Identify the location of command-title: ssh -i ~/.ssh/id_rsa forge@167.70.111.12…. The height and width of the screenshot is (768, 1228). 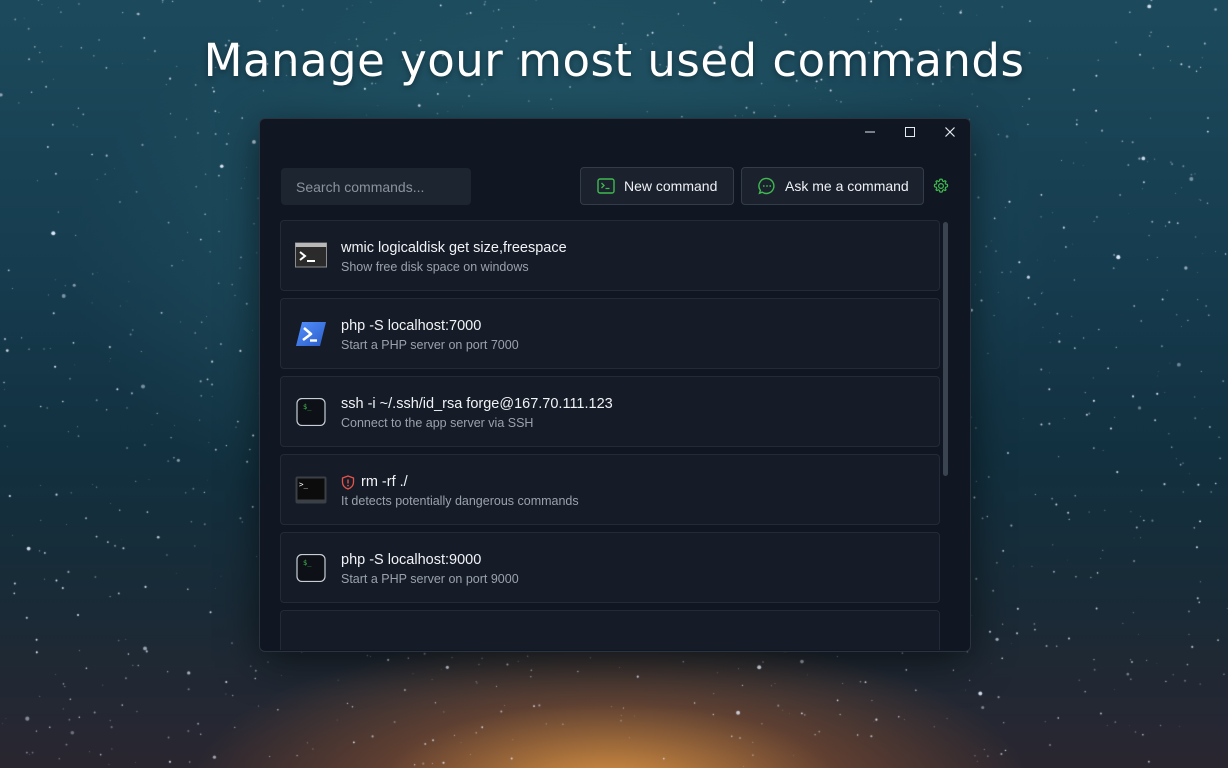
(477, 404).